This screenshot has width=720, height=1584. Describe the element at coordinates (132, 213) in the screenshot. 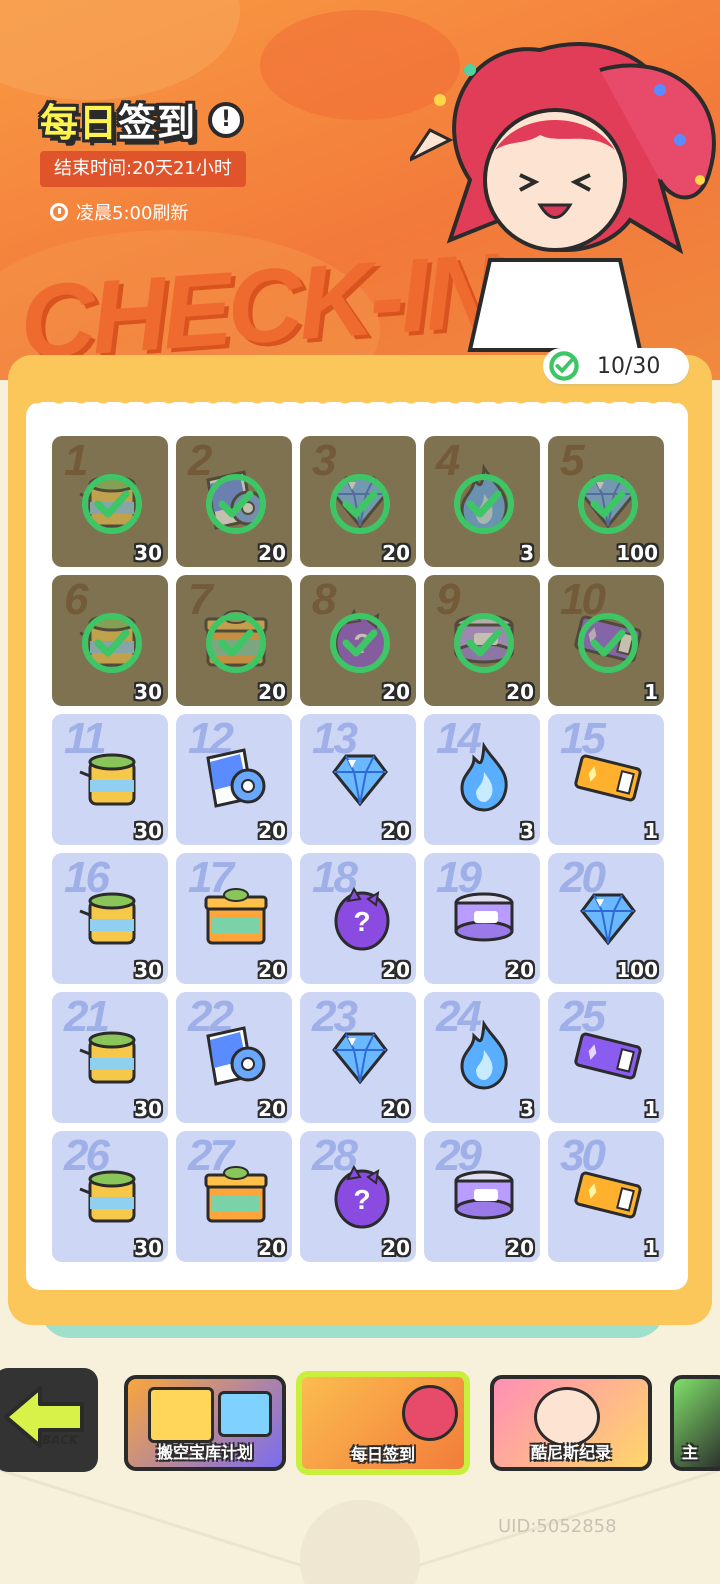

I see `refresh-text: 凌晨5:00刷新` at that location.